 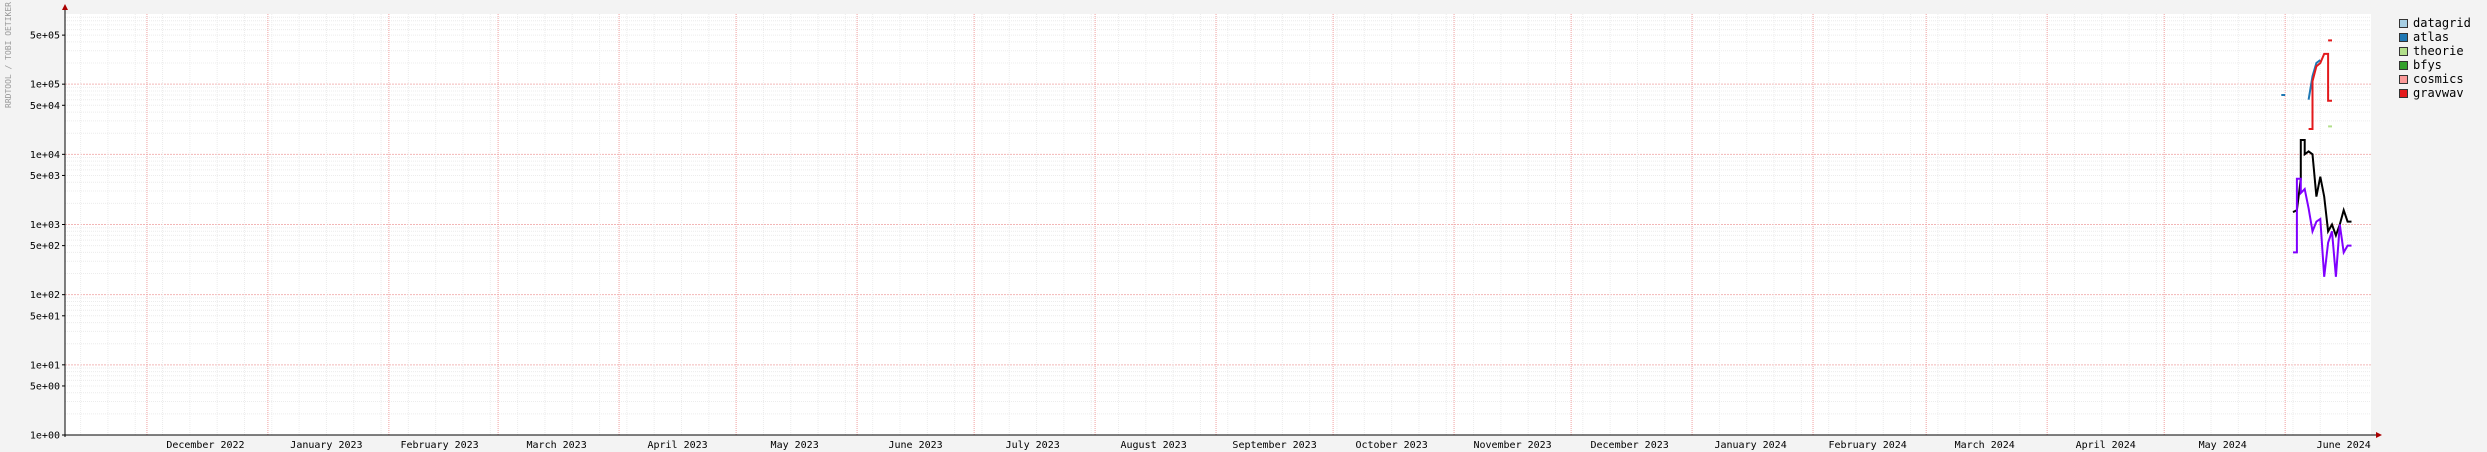 I want to click on x-tick-label: September 2023, so click(x=1274, y=445).